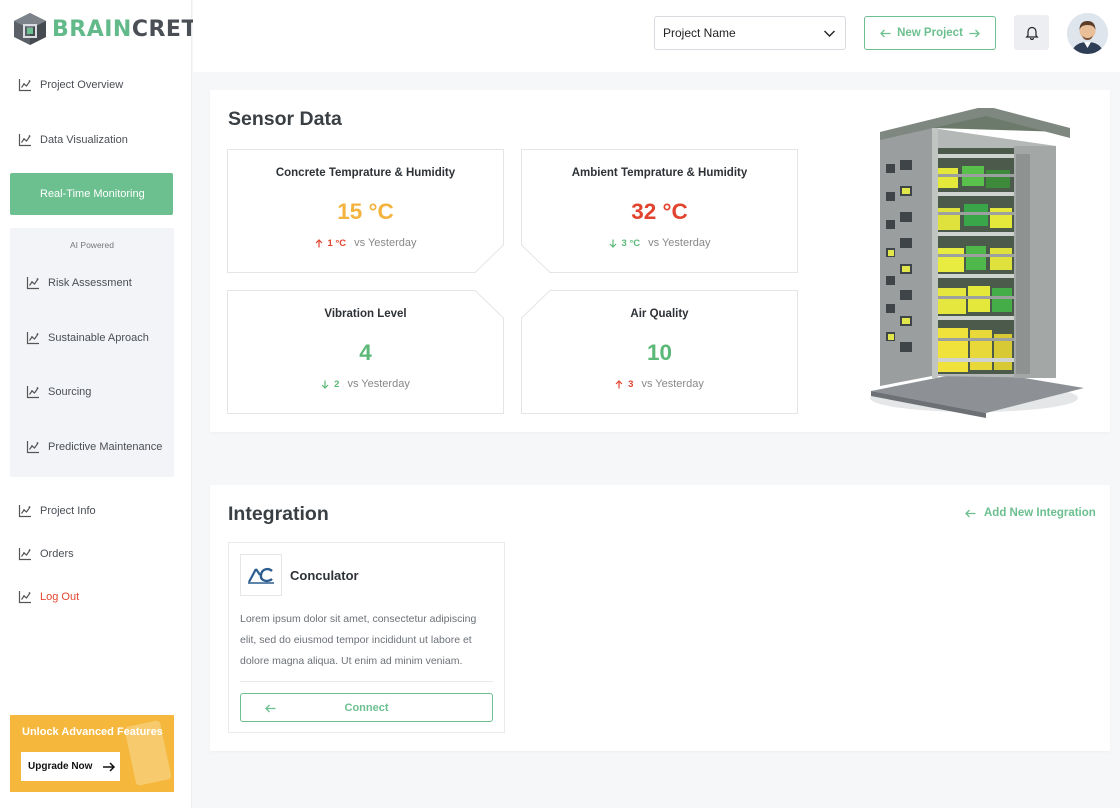  I want to click on sensor-card-air-quality: Air Quality 10 3 vs Yesterday, so click(659, 352).